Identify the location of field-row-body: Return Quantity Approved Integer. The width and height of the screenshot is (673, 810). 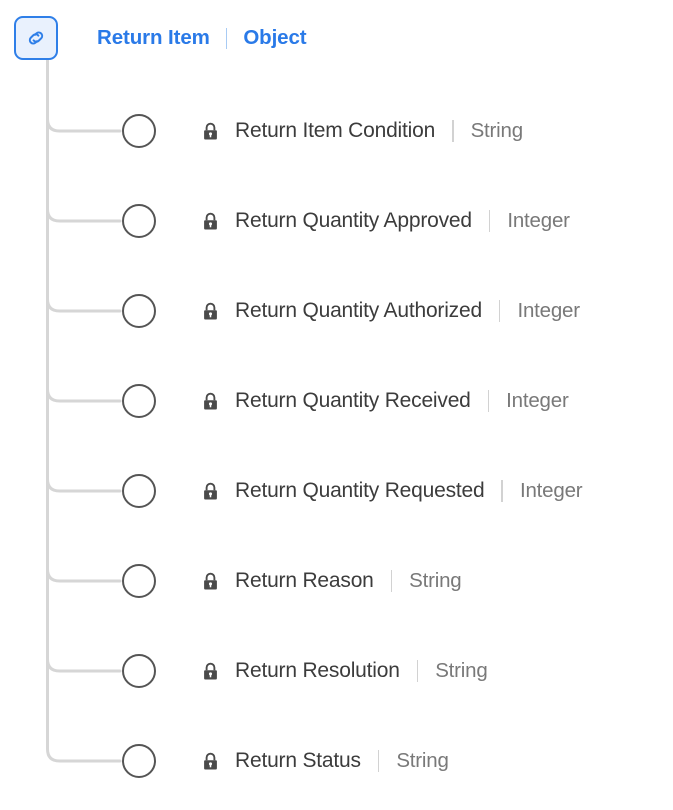
(386, 221).